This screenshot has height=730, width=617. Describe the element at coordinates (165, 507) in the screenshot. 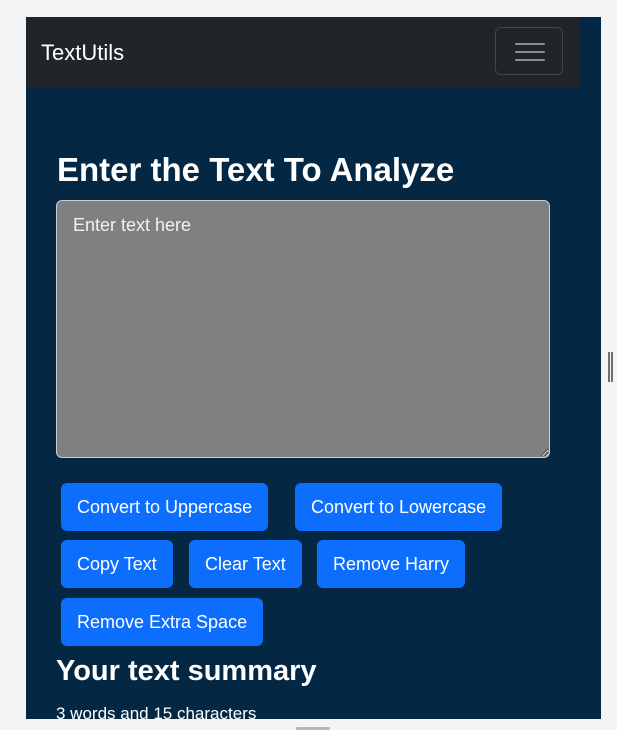

I see `convert-uppercase-button: Convert to Uppercase` at that location.